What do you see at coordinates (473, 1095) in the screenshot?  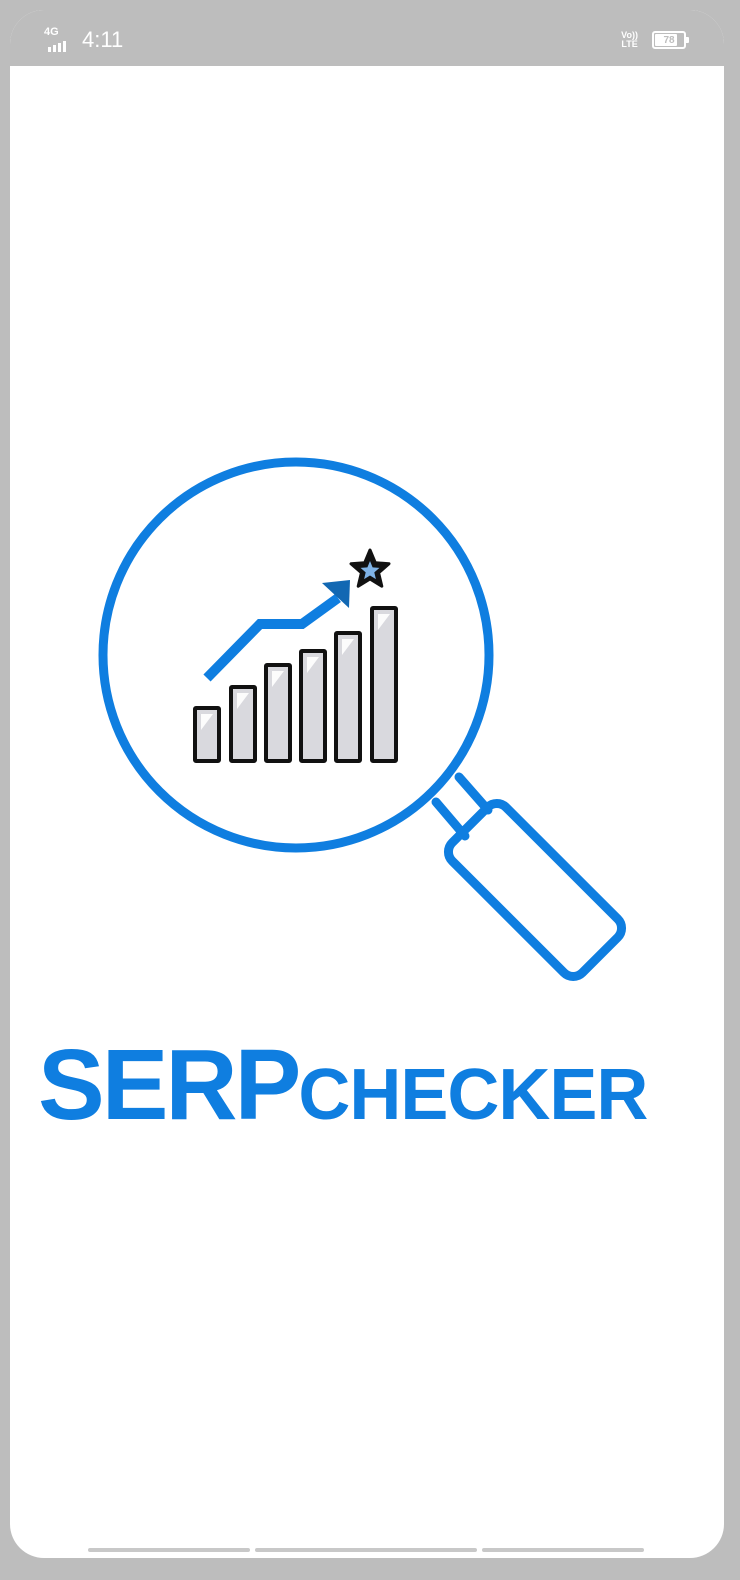 I see `brand-checker: CHECKER` at bounding box center [473, 1095].